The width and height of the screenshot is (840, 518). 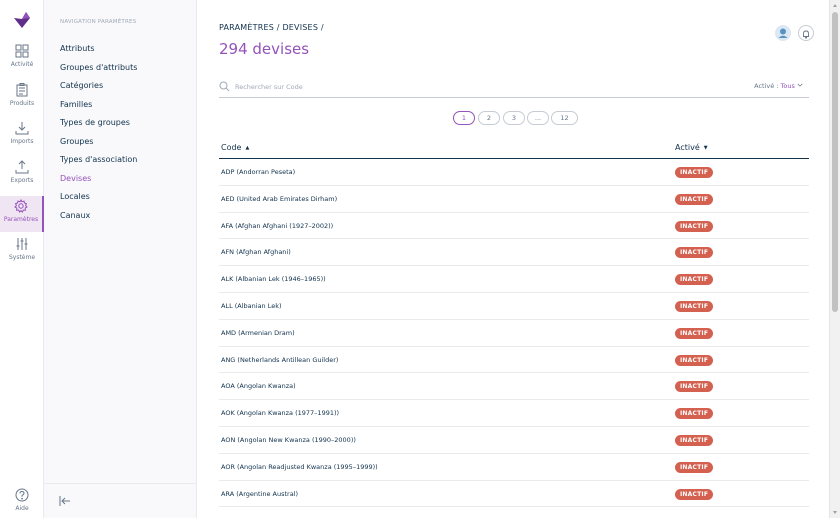 I want to click on search-input, so click(x=435, y=87).